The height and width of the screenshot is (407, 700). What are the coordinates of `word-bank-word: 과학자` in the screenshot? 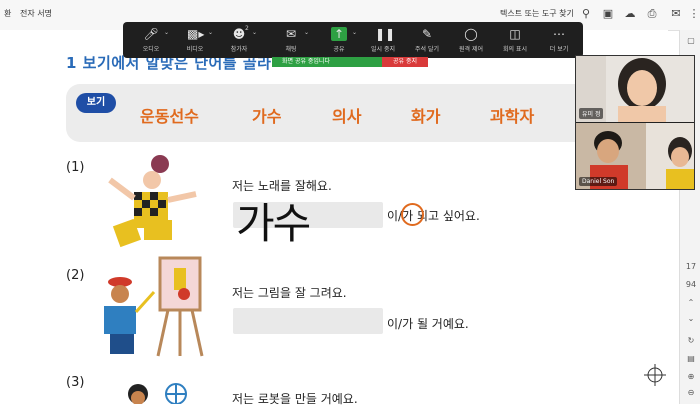 It's located at (512, 116).